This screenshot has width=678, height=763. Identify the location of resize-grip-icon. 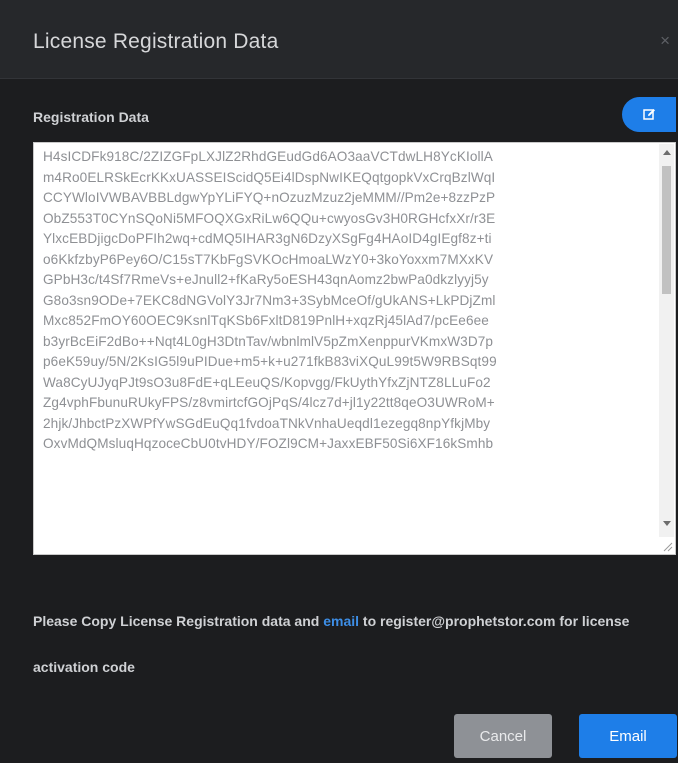
(667, 546).